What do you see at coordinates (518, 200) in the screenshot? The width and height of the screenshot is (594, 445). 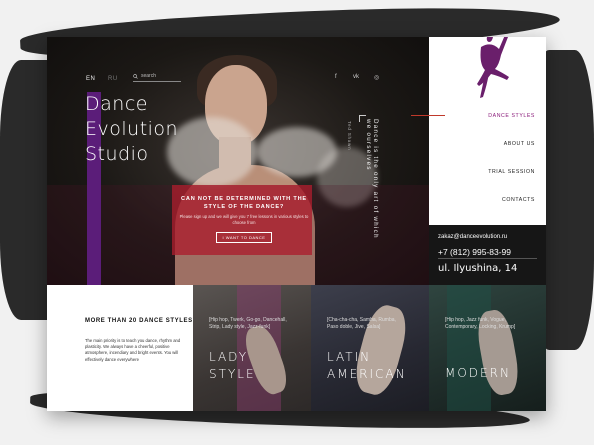 I see `nav-contacts: CONTACTS` at bounding box center [518, 200].